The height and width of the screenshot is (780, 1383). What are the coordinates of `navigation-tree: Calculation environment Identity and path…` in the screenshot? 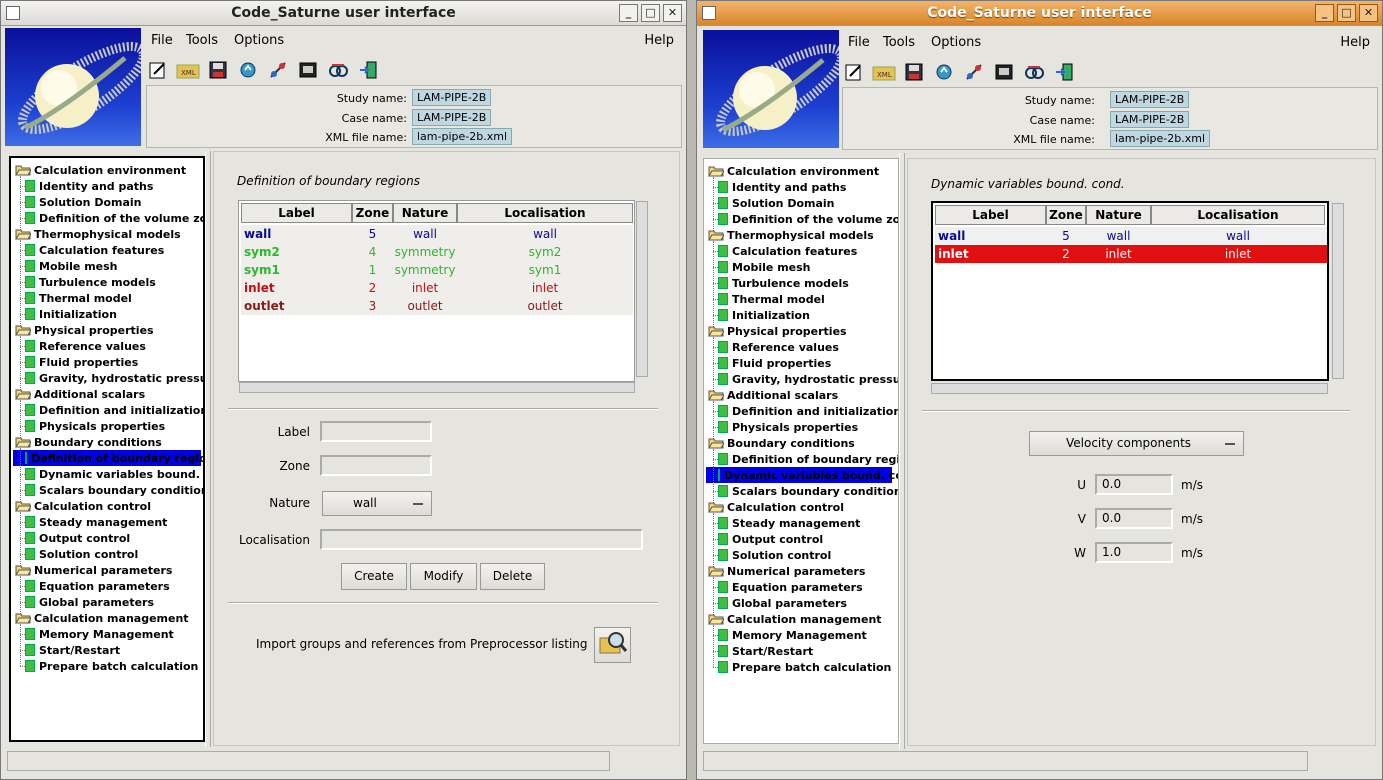 It's located at (801, 451).